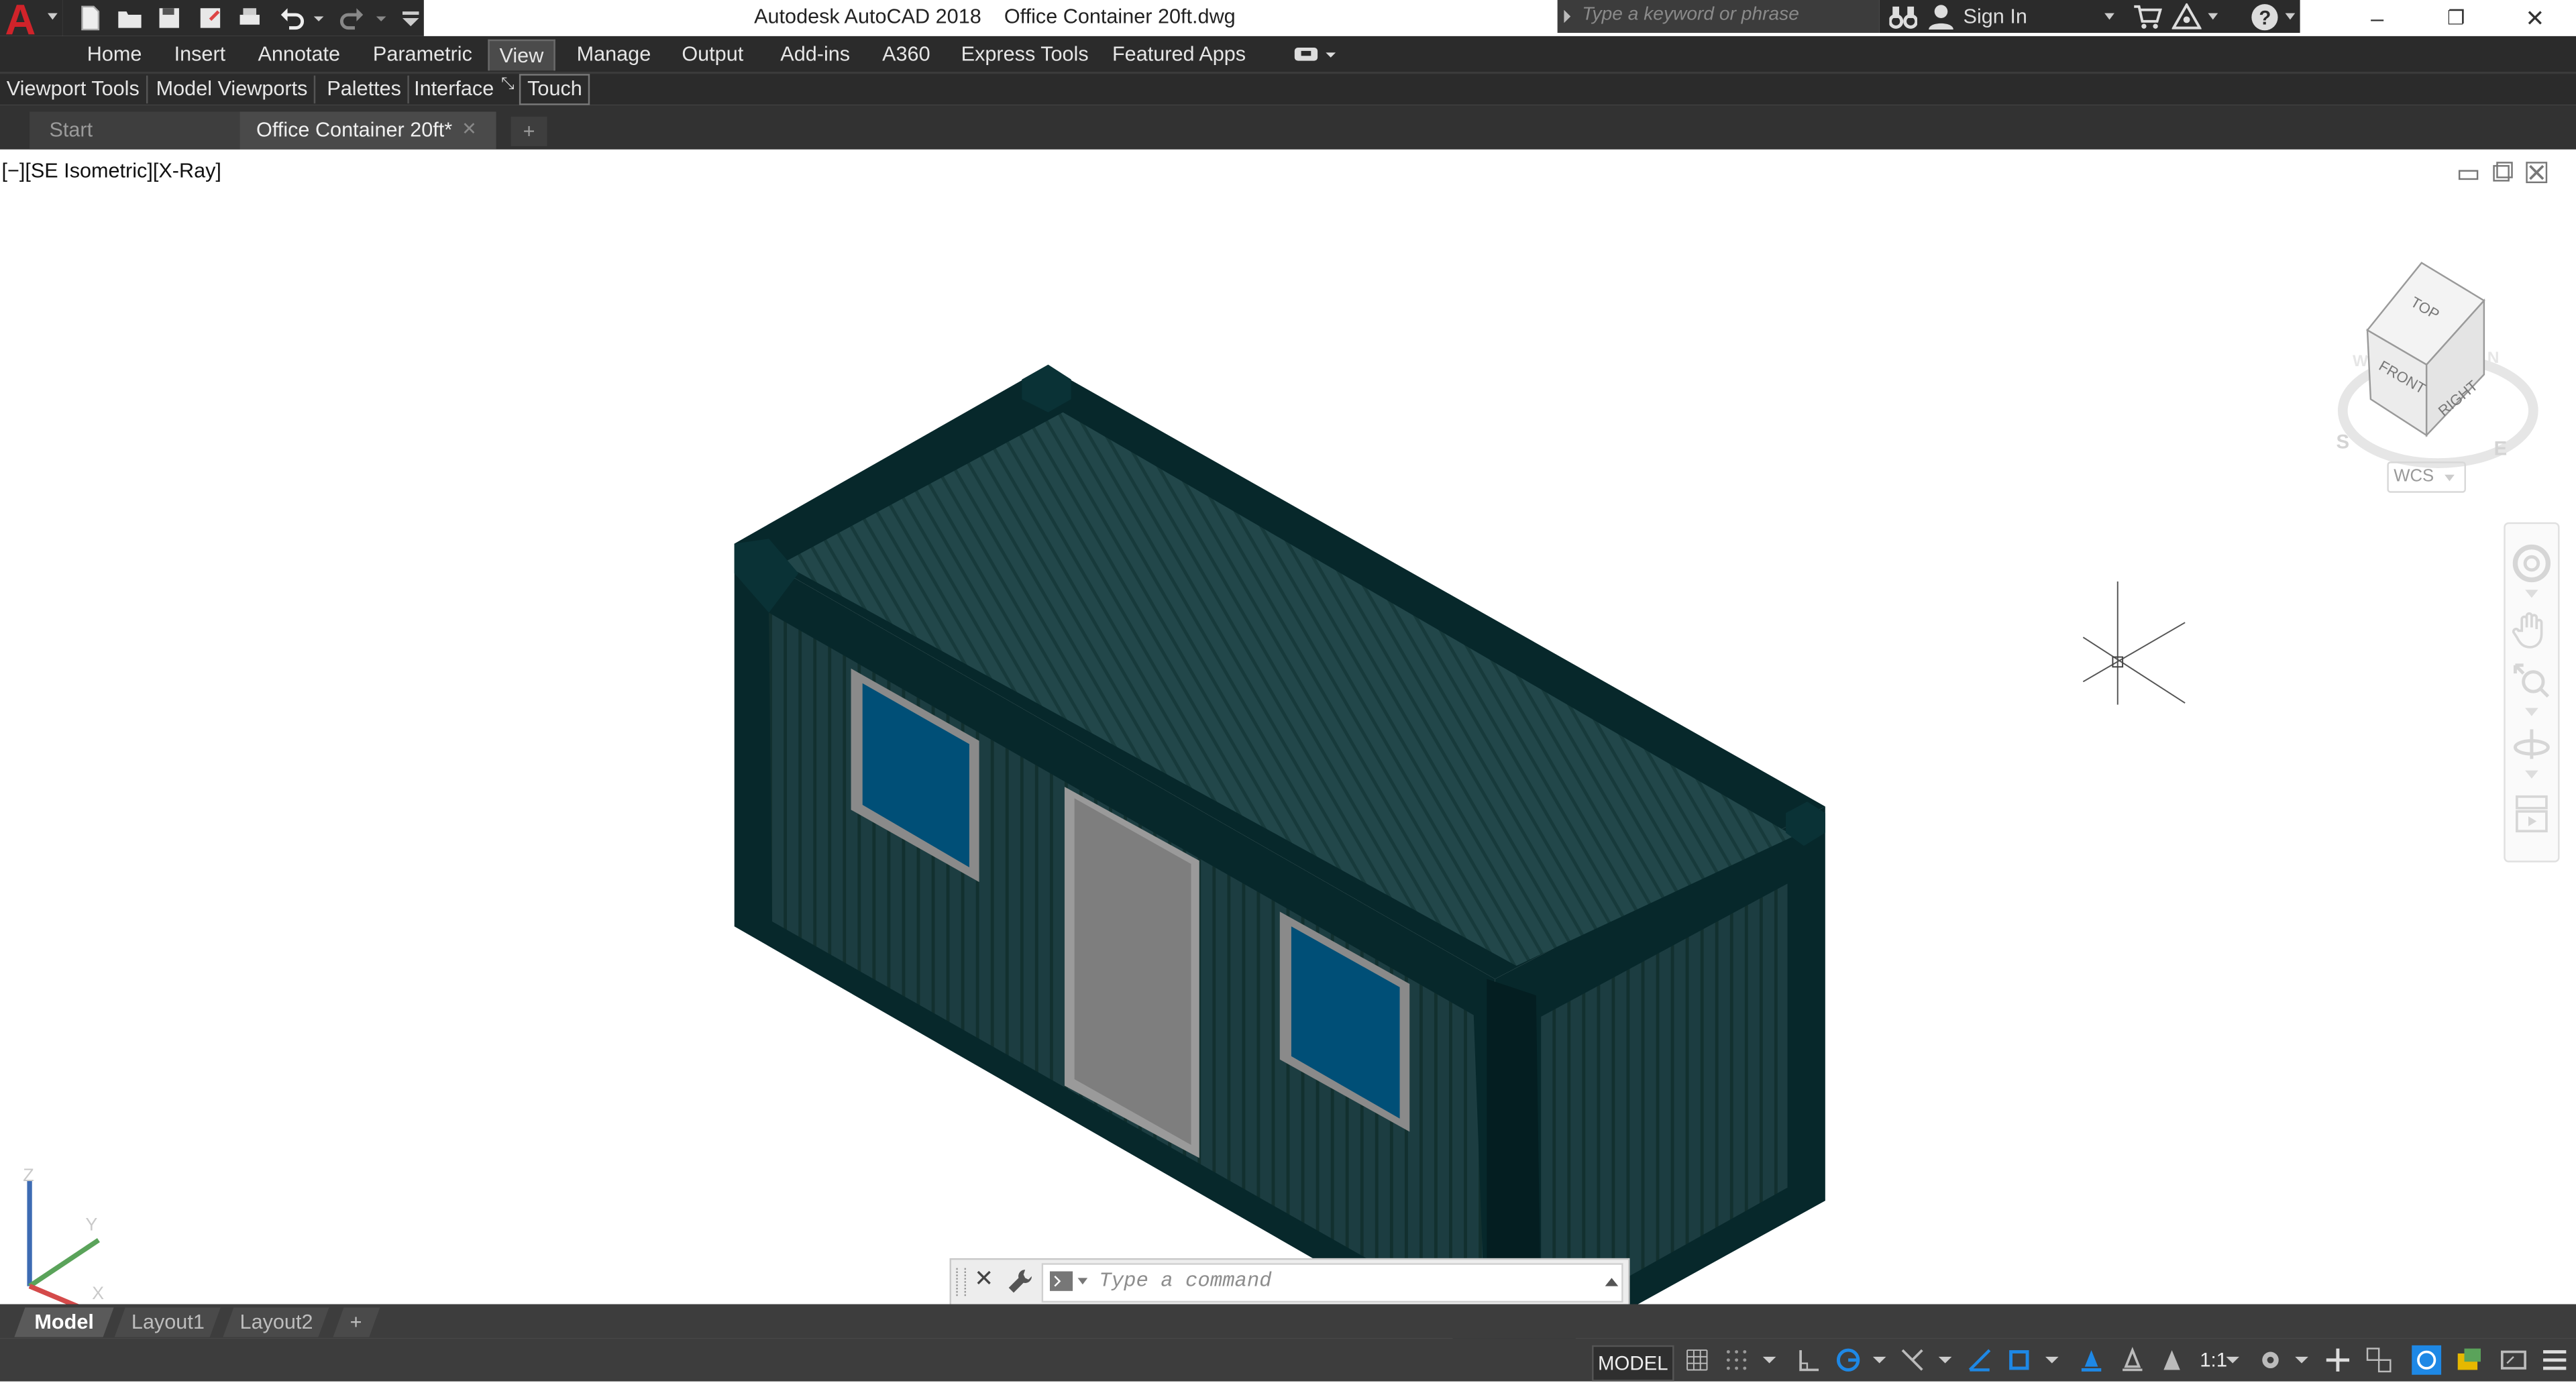  I want to click on panel-interface: Interface, so click(453, 90).